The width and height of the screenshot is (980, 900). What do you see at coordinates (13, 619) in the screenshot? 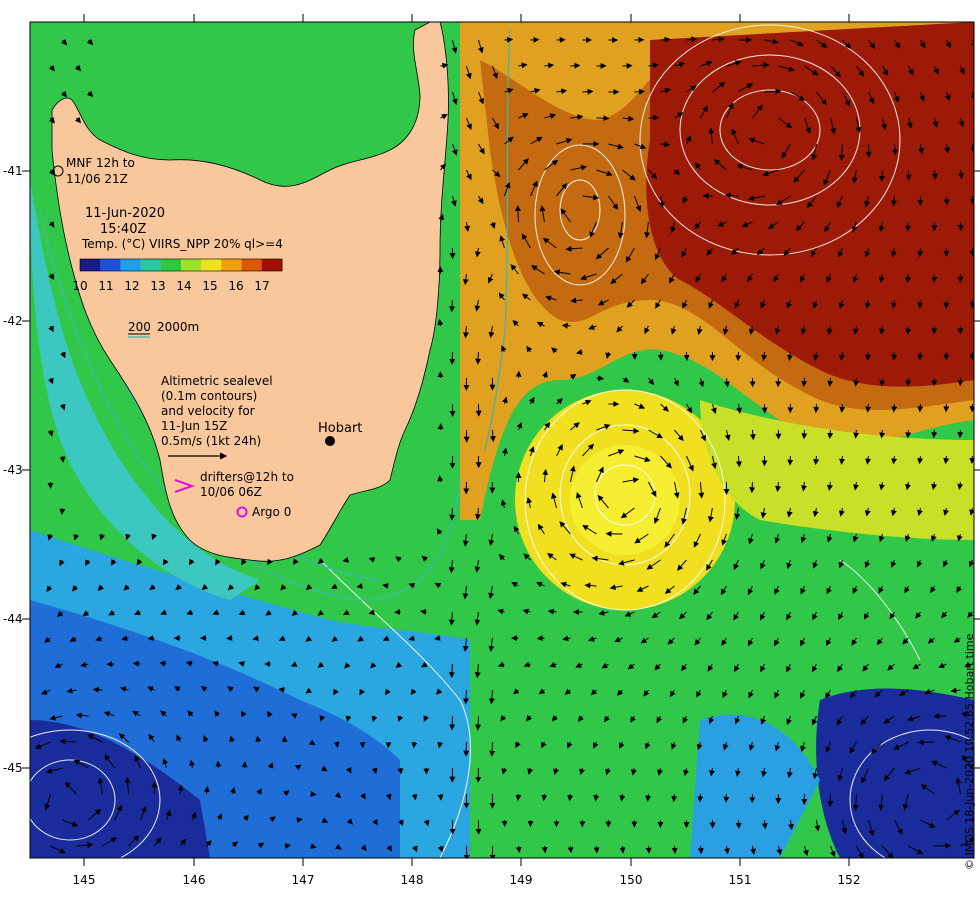
I see `lat-tick-label: -44` at bounding box center [13, 619].